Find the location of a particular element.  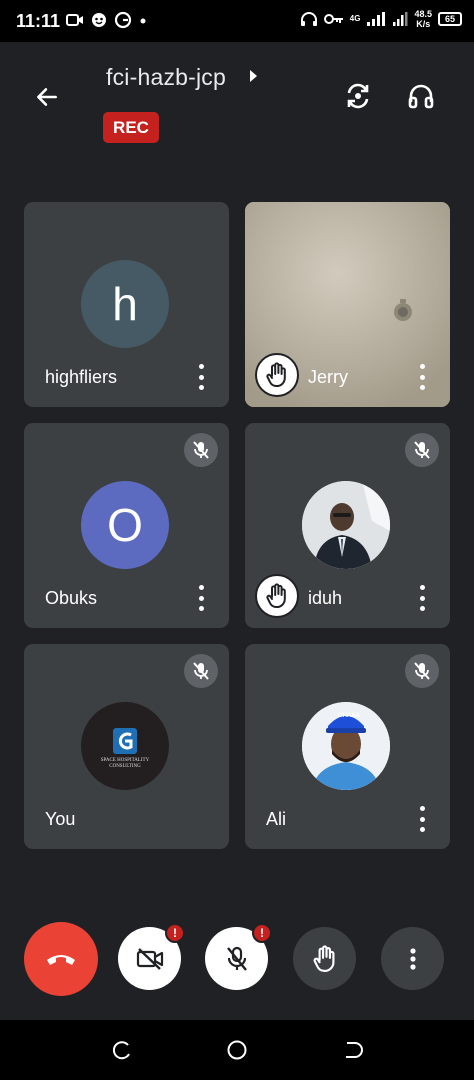

switch-camera-icon is located at coordinates (358, 96).